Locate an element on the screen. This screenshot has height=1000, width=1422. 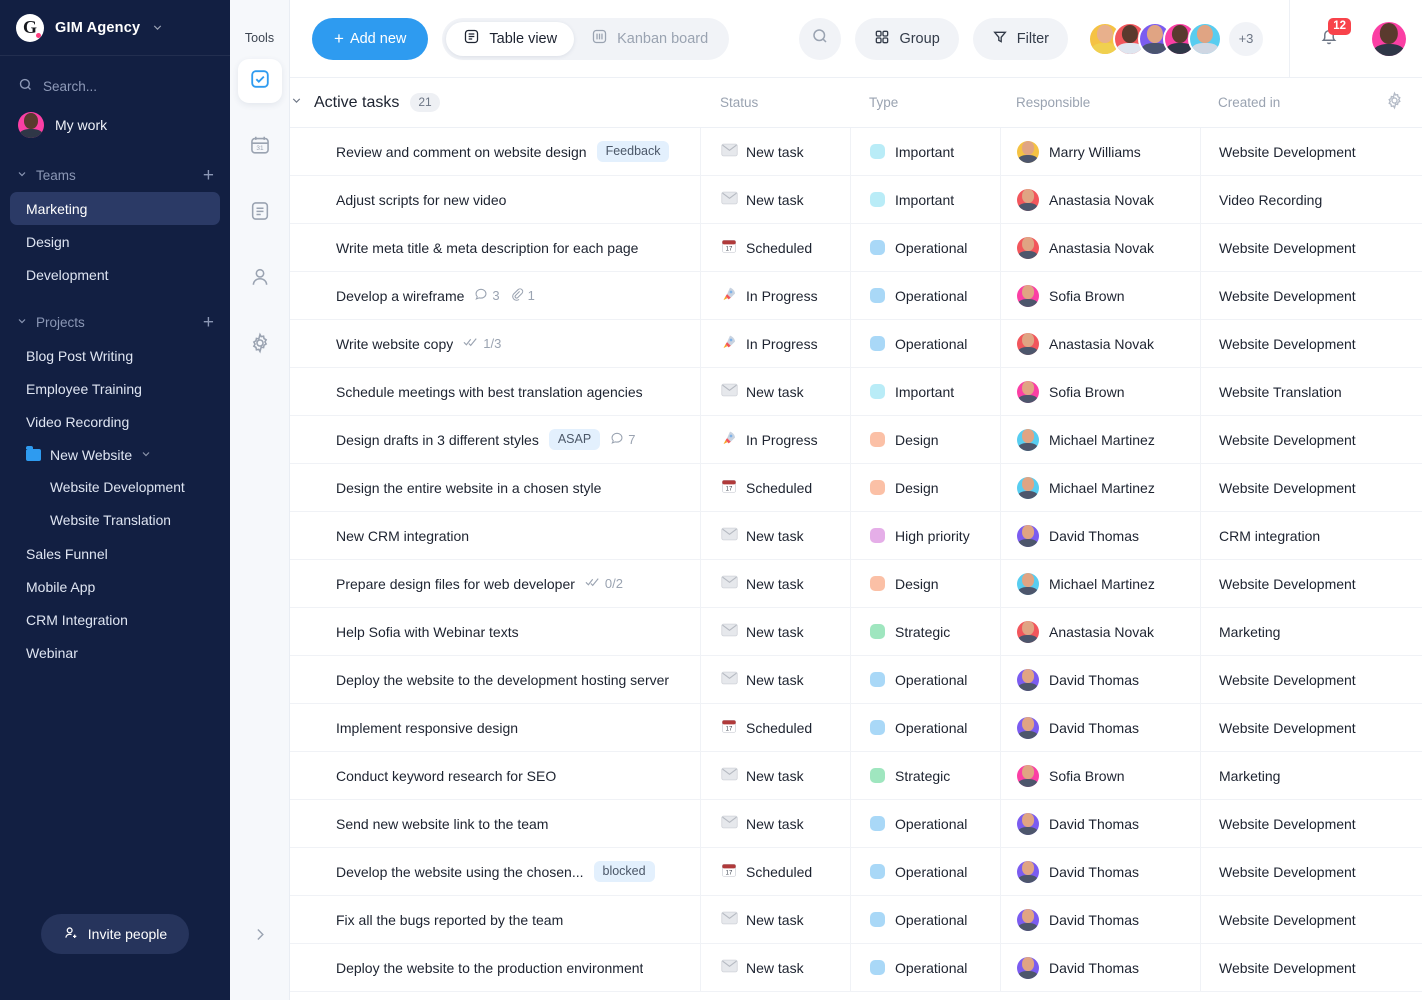
tool-contacts is located at coordinates (260, 279).